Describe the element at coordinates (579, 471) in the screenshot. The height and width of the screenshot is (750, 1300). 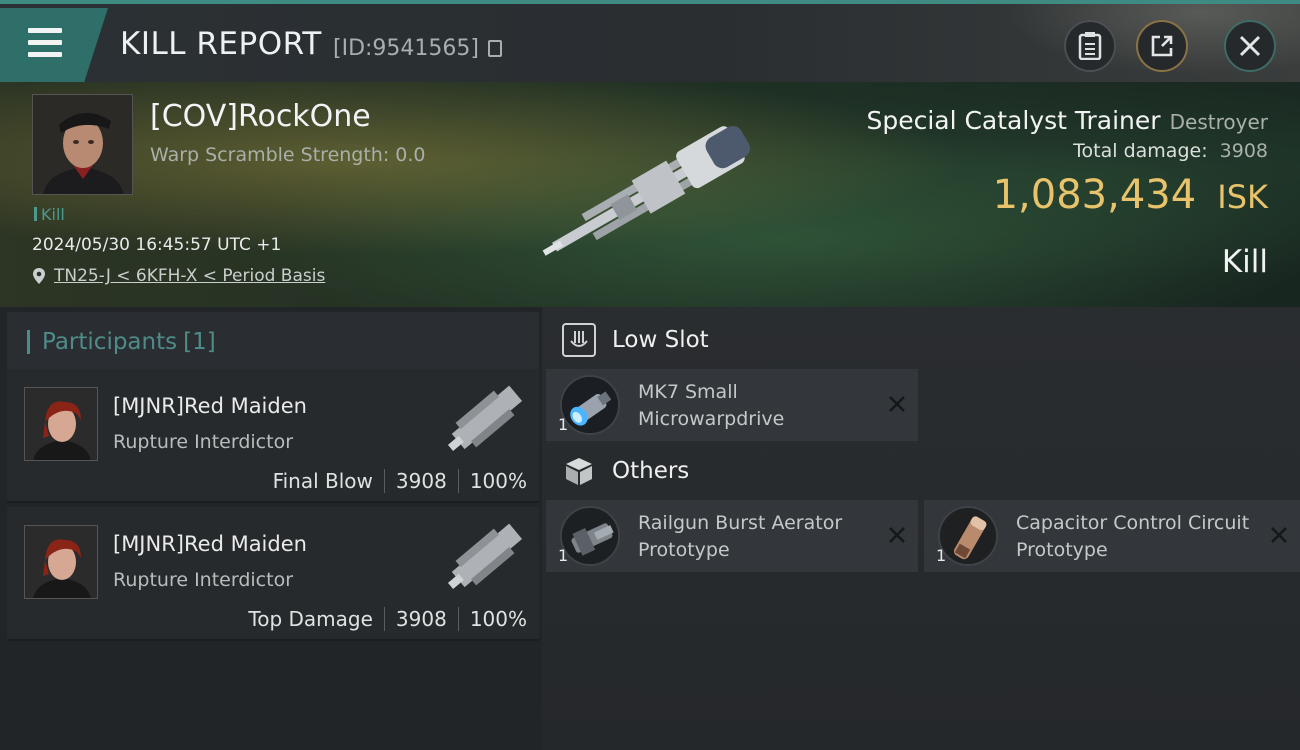
I see `others-cube-icon` at that location.